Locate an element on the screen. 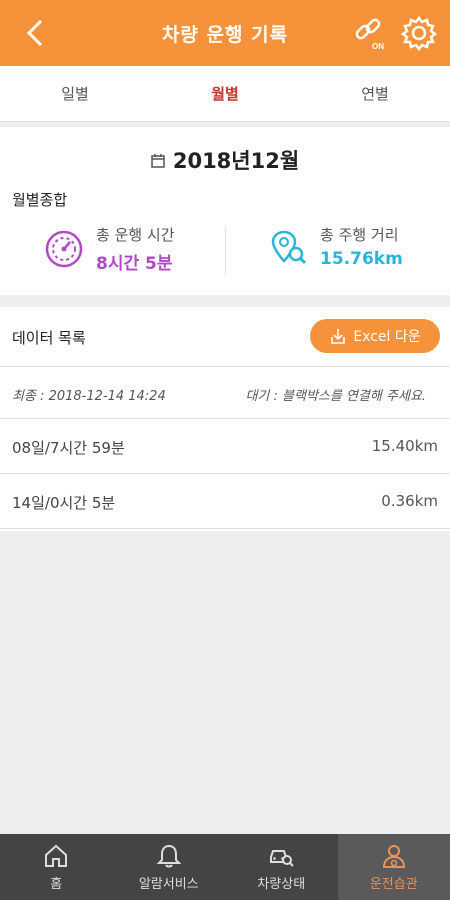  nav-driving-habits-label: 운전습관 is located at coordinates (393, 884).